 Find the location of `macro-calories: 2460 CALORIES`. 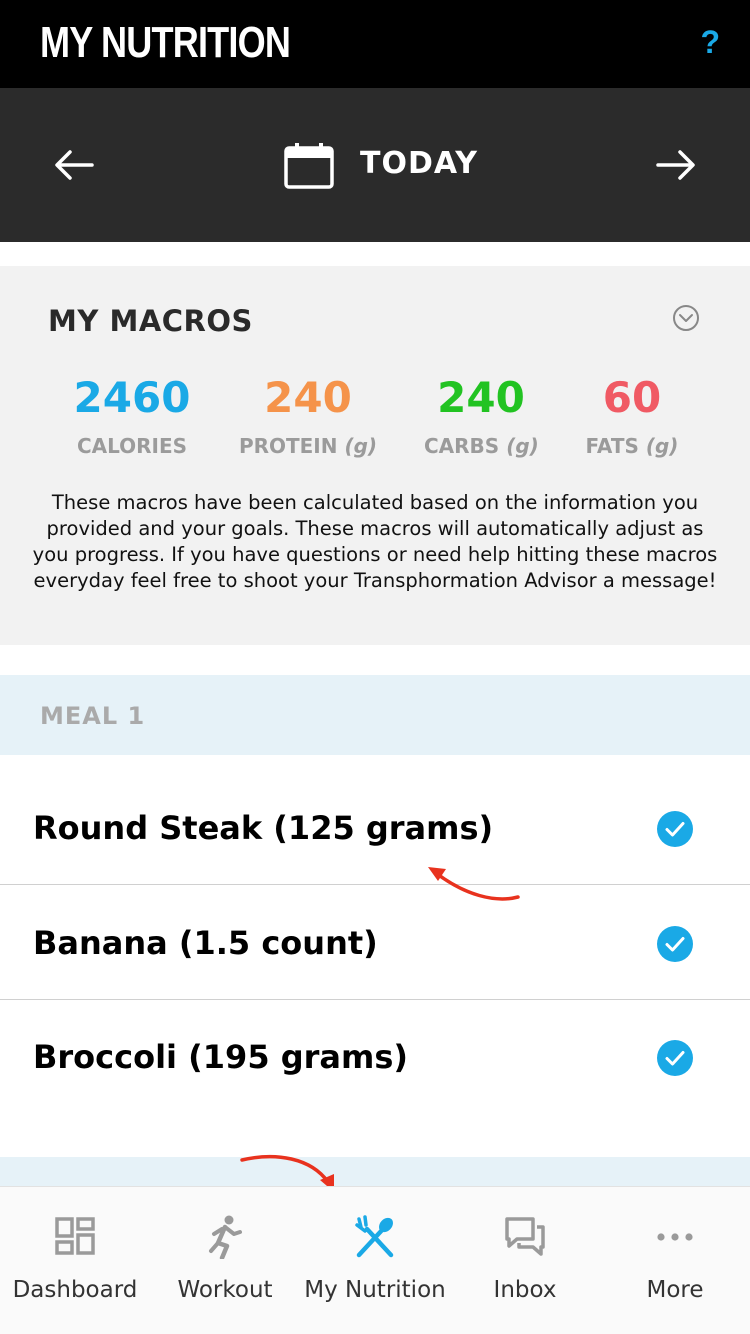

macro-calories: 2460 CALORIES is located at coordinates (132, 415).